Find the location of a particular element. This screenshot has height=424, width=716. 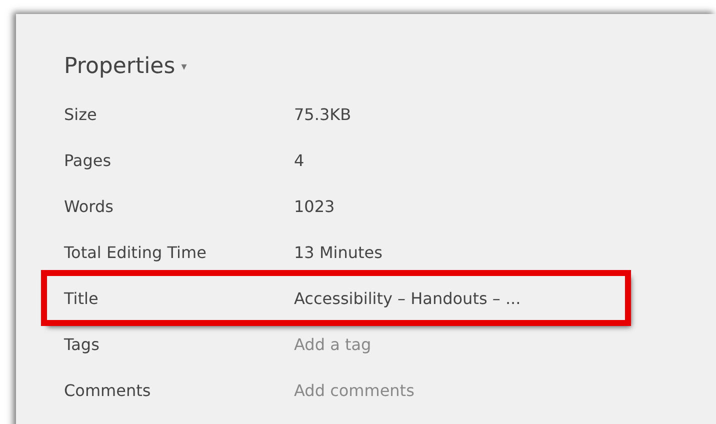

input-field: Add comments is located at coordinates (434, 390).